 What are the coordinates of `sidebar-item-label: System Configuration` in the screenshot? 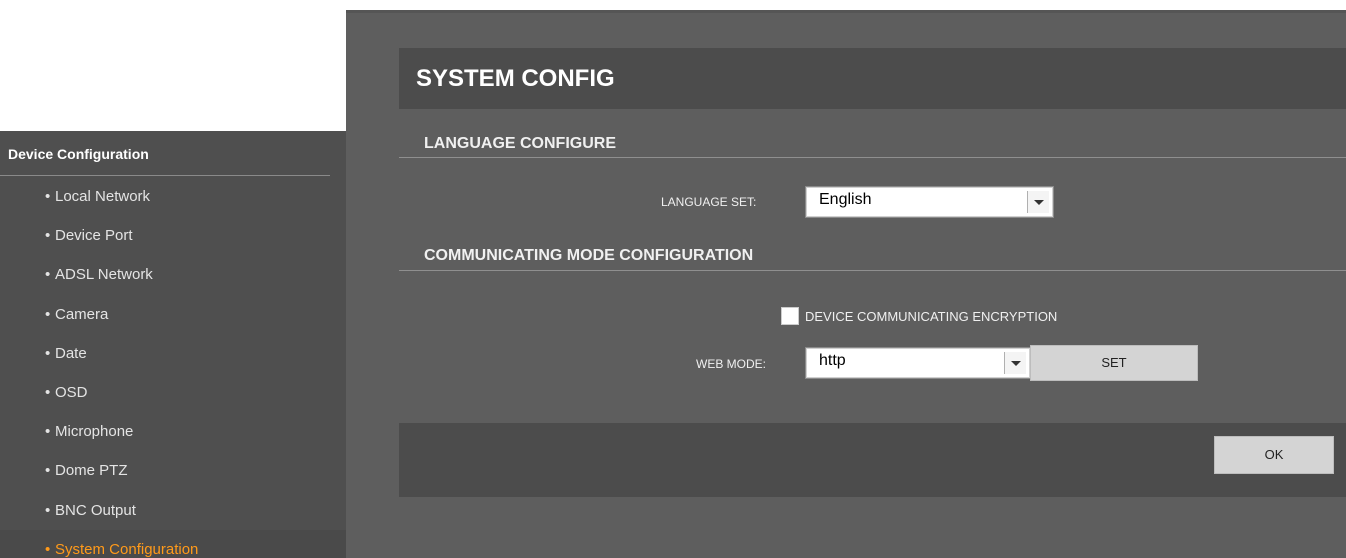 It's located at (127, 549).